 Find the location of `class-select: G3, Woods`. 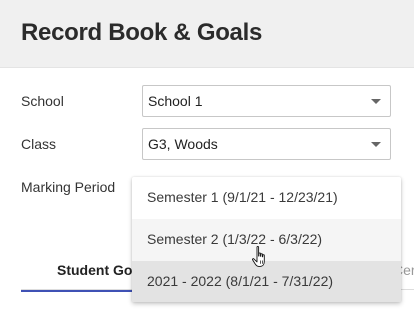

class-select: G3, Woods is located at coordinates (266, 144).